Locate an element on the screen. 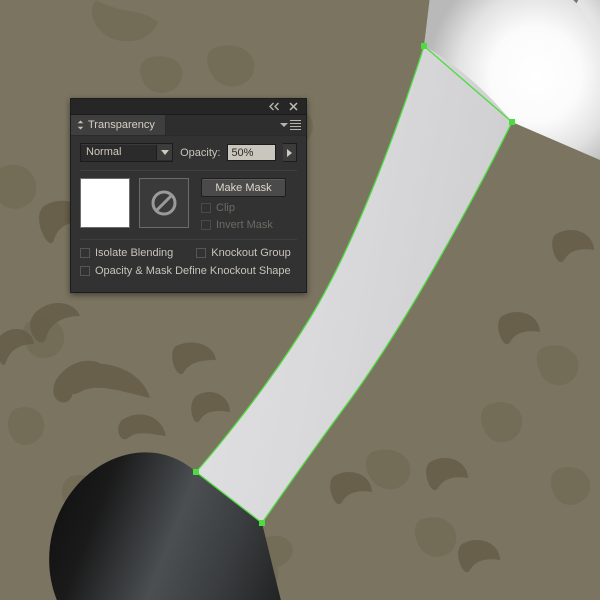 The height and width of the screenshot is (600, 600). chevron-right-icon is located at coordinates (289, 152).